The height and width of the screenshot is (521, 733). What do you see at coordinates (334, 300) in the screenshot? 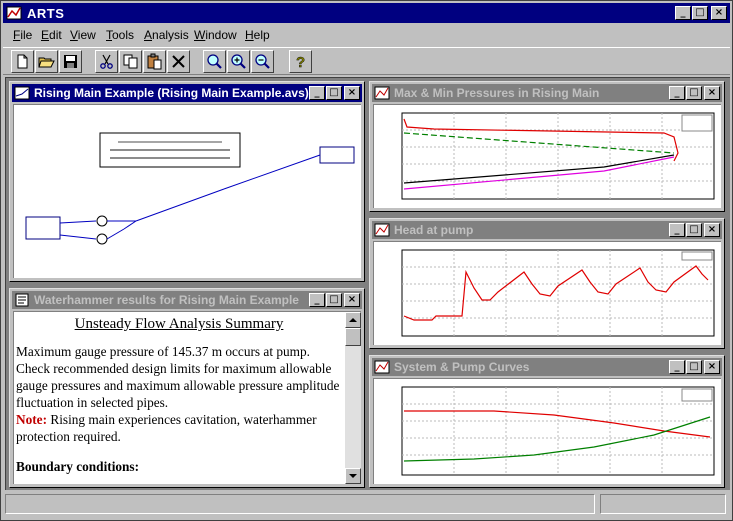
I see `results-maximize-button: □` at bounding box center [334, 300].